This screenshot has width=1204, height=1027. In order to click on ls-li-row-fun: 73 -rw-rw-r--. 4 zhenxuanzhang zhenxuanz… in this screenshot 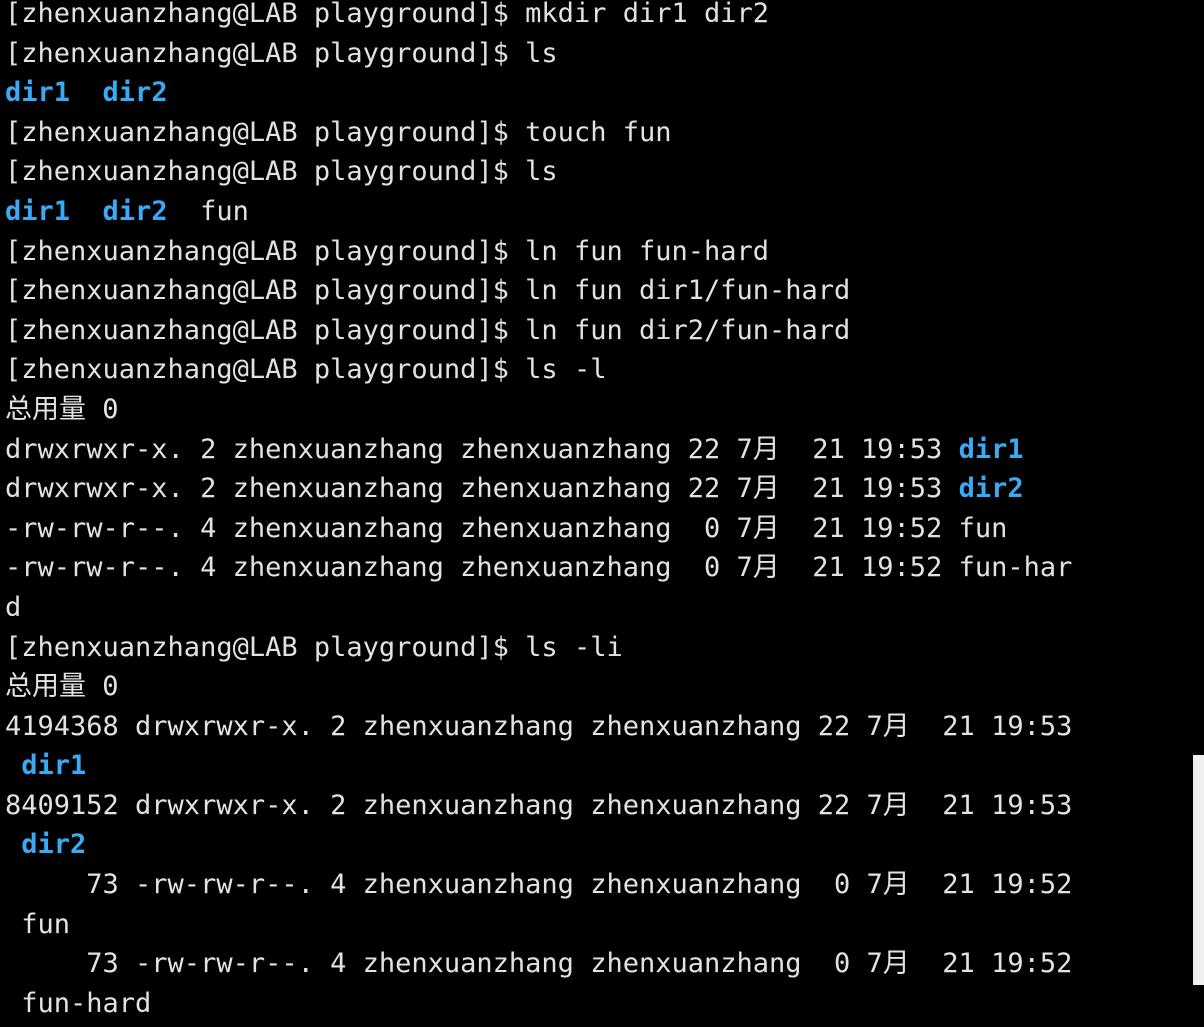, I will do `click(539, 885)`.